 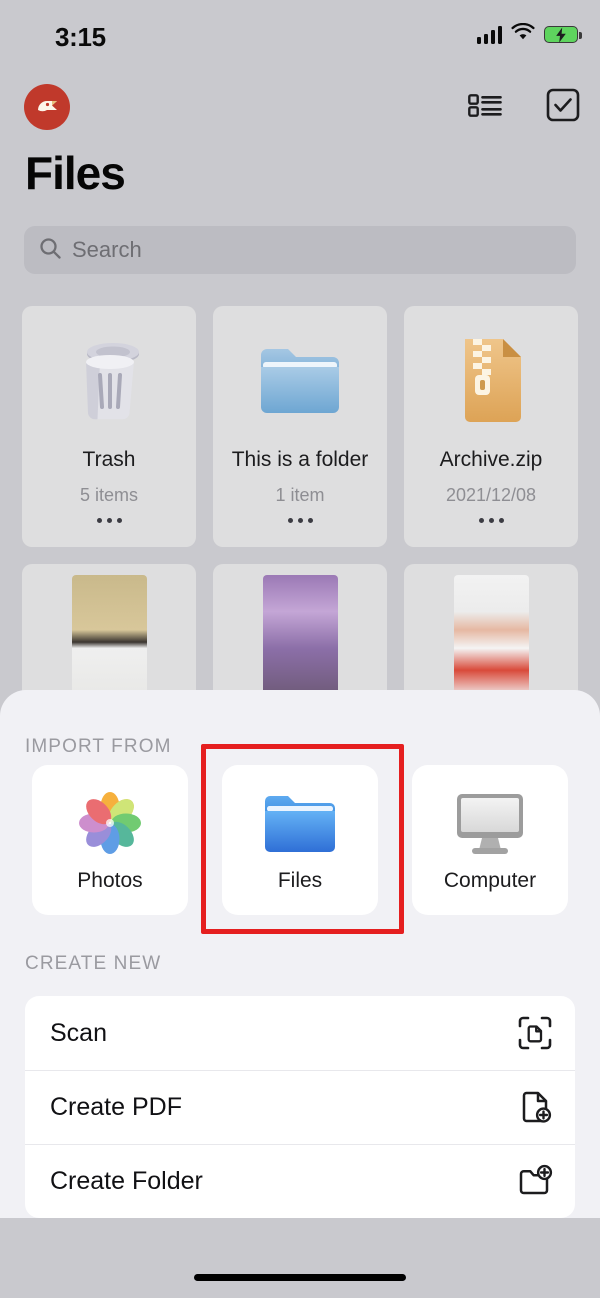 I want to click on trash-can-icon, so click(x=109, y=380).